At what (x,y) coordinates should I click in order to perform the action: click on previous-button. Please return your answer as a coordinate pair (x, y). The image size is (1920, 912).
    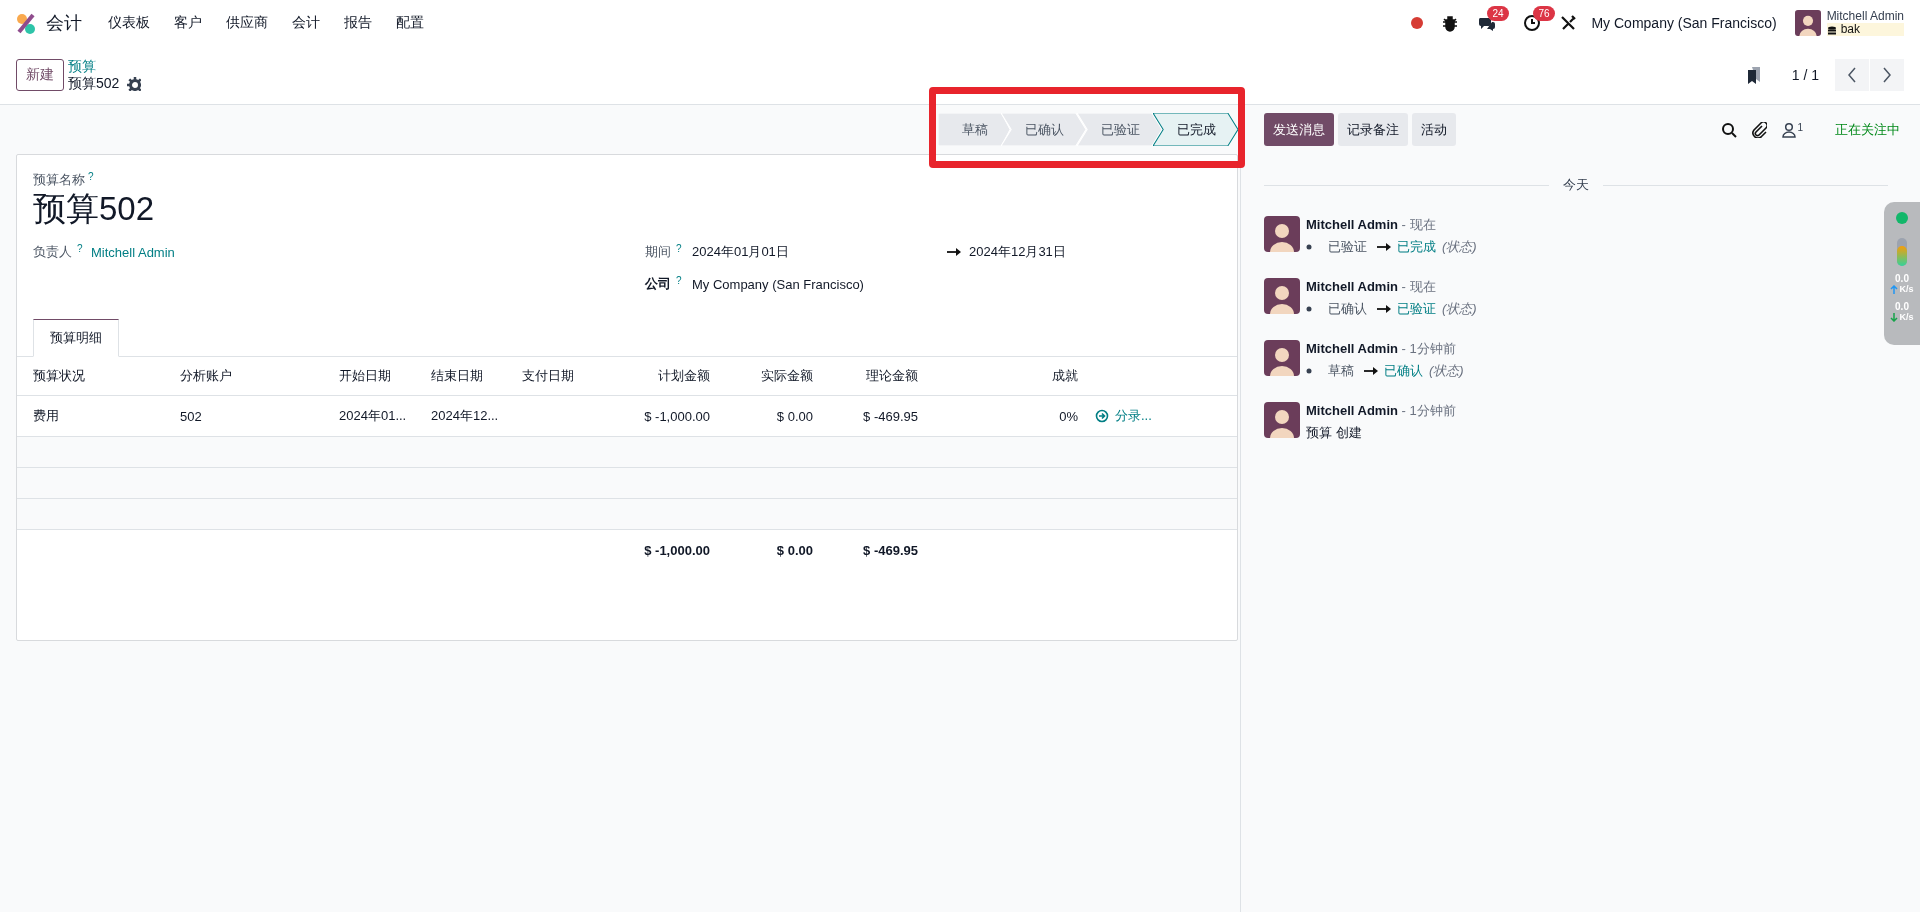
    Looking at the image, I should click on (1852, 75).